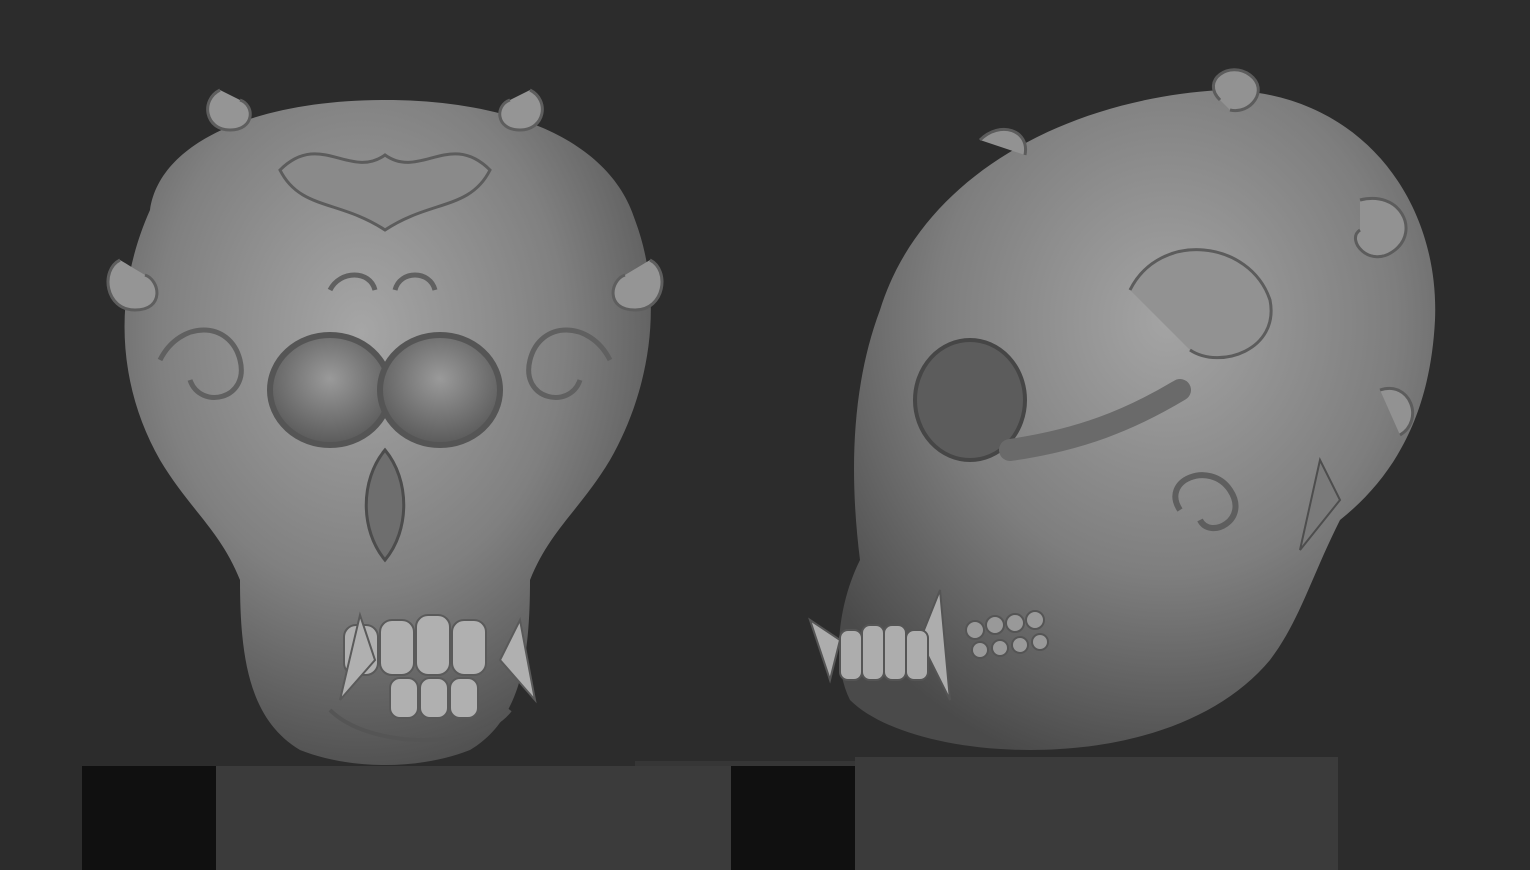 This screenshot has width=1530, height=870. Describe the element at coordinates (149, 818) in the screenshot. I see `left-pedestal-shadow` at that location.